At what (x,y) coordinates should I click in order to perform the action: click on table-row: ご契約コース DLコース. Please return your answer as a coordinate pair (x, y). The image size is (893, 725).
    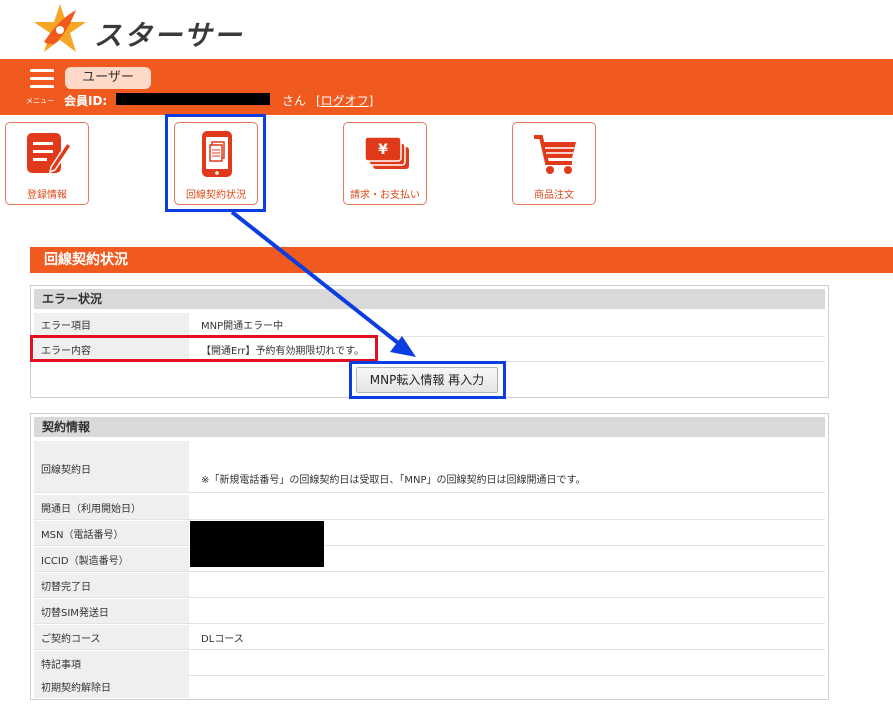
    Looking at the image, I should click on (429, 637).